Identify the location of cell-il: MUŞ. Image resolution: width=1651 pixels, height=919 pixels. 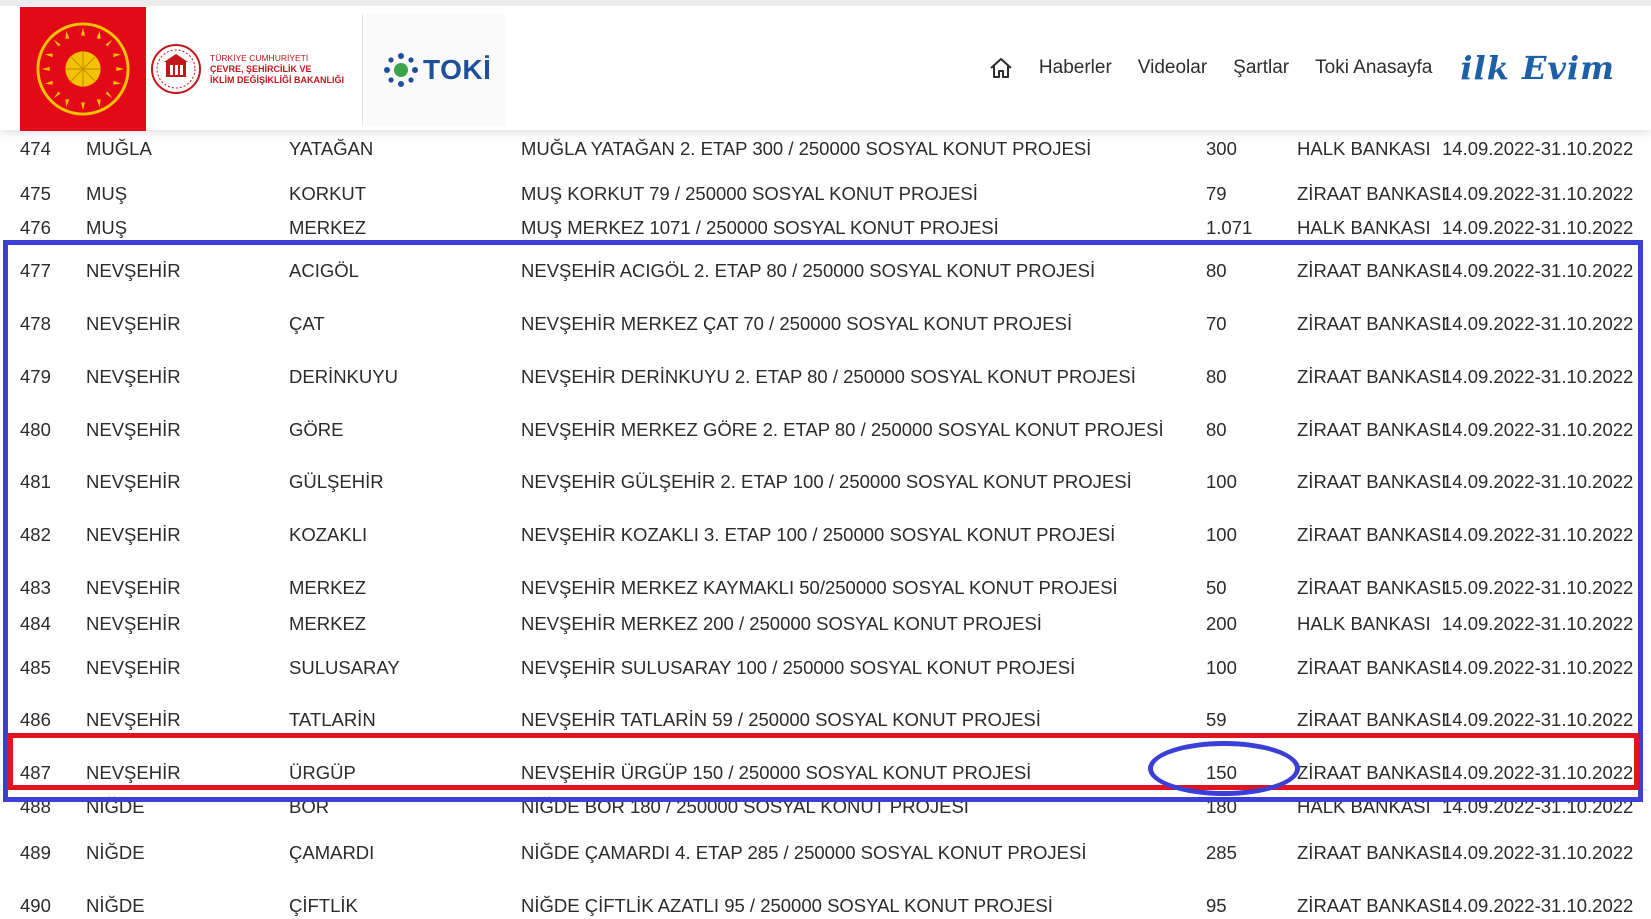
(107, 227).